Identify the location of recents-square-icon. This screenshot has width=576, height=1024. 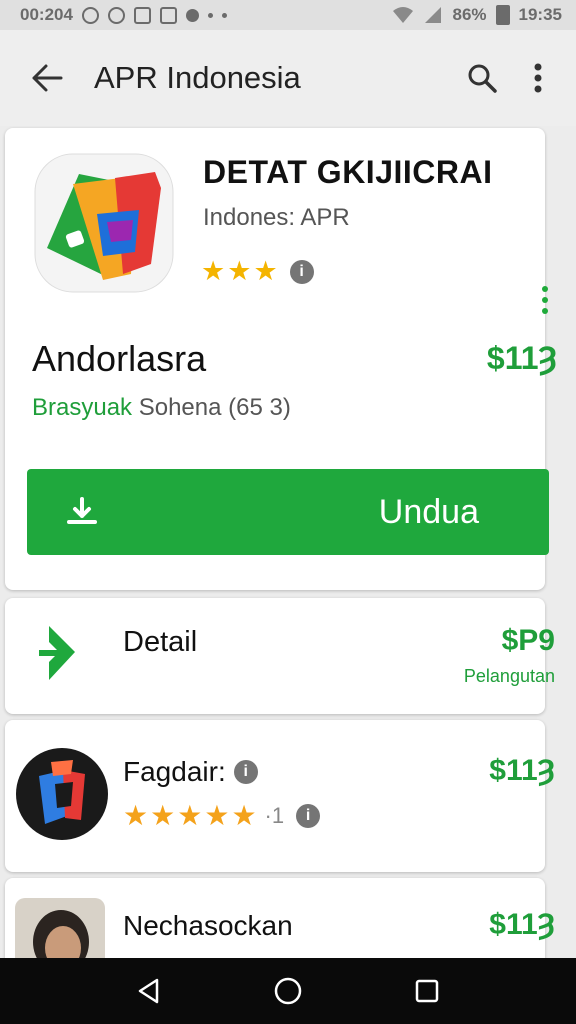
(426, 991).